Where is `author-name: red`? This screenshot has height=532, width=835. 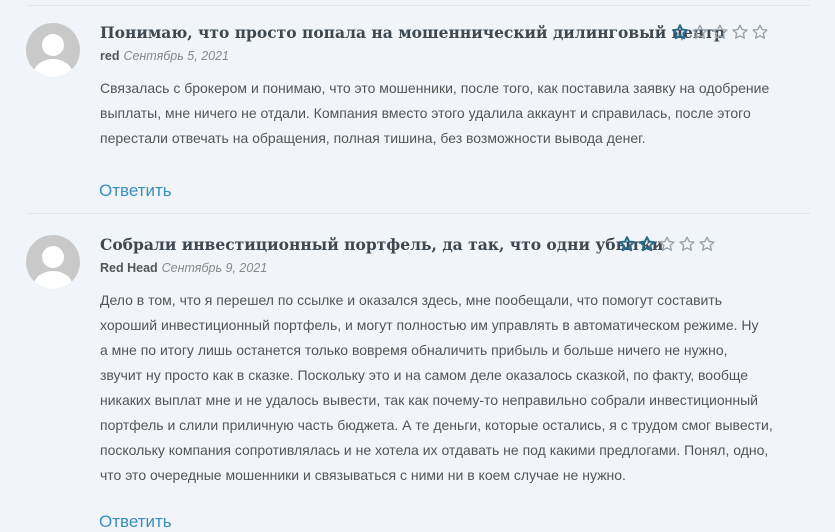 author-name: red is located at coordinates (109, 56).